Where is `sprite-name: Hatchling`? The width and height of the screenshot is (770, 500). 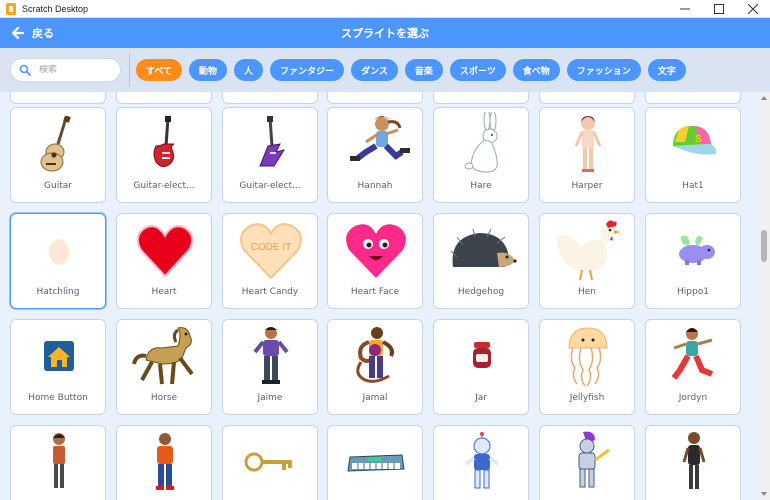
sprite-name: Hatchling is located at coordinates (58, 292).